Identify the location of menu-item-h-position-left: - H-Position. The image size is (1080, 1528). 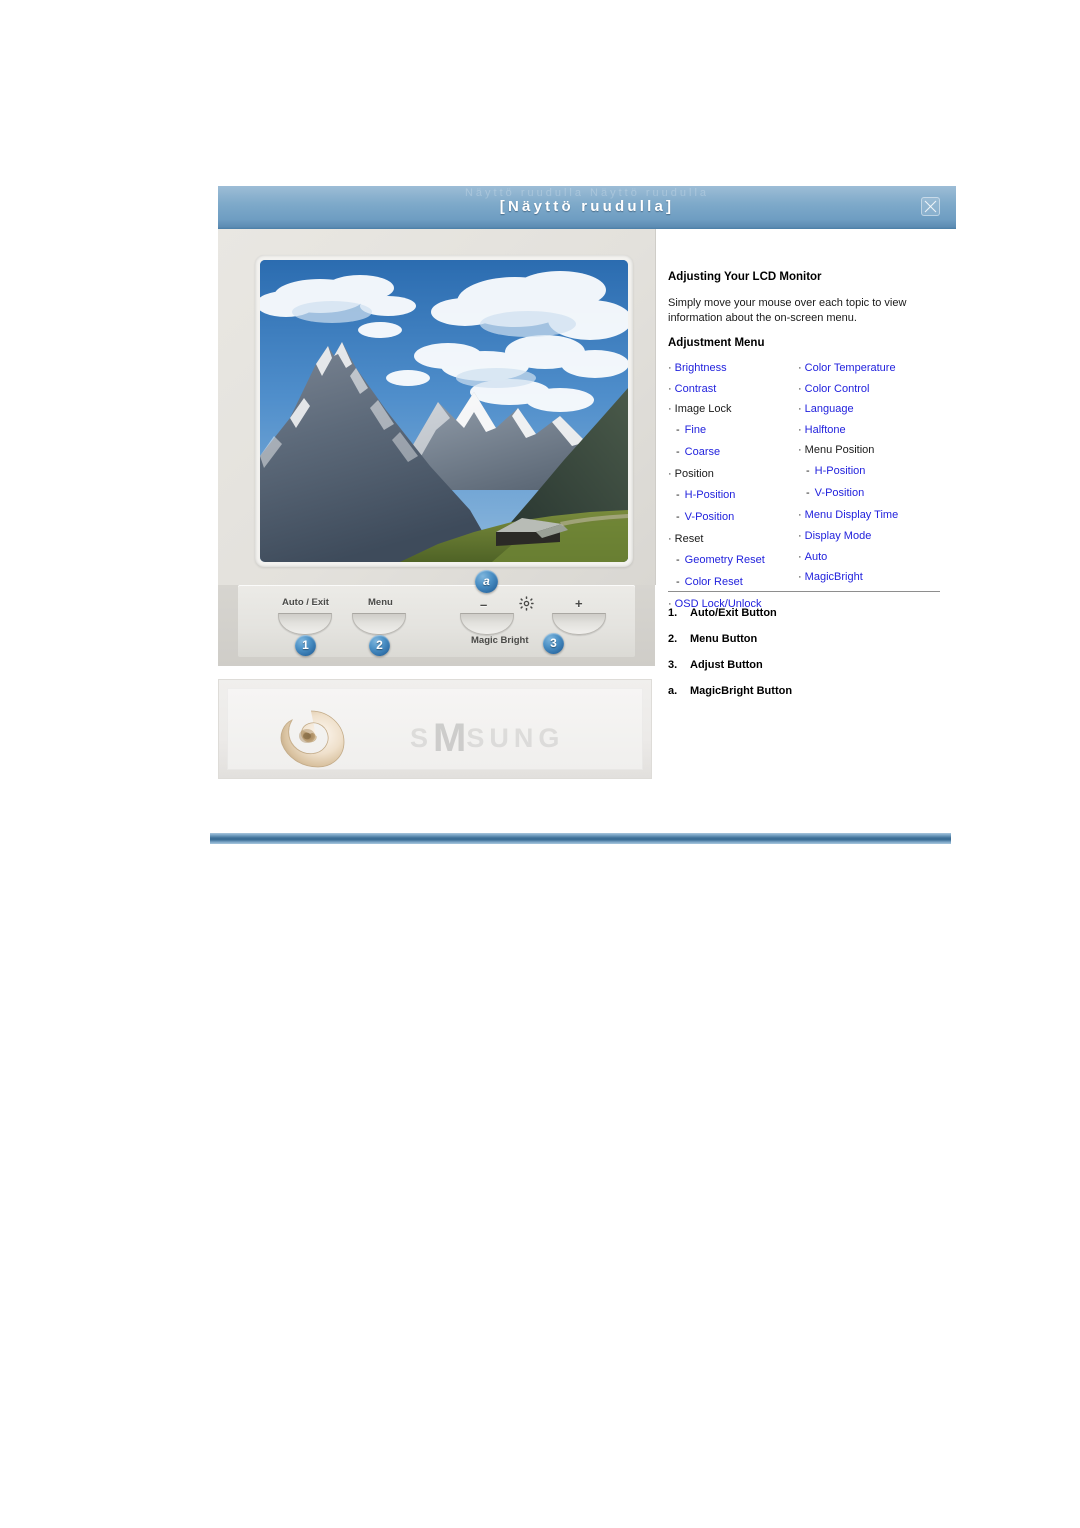
(733, 494).